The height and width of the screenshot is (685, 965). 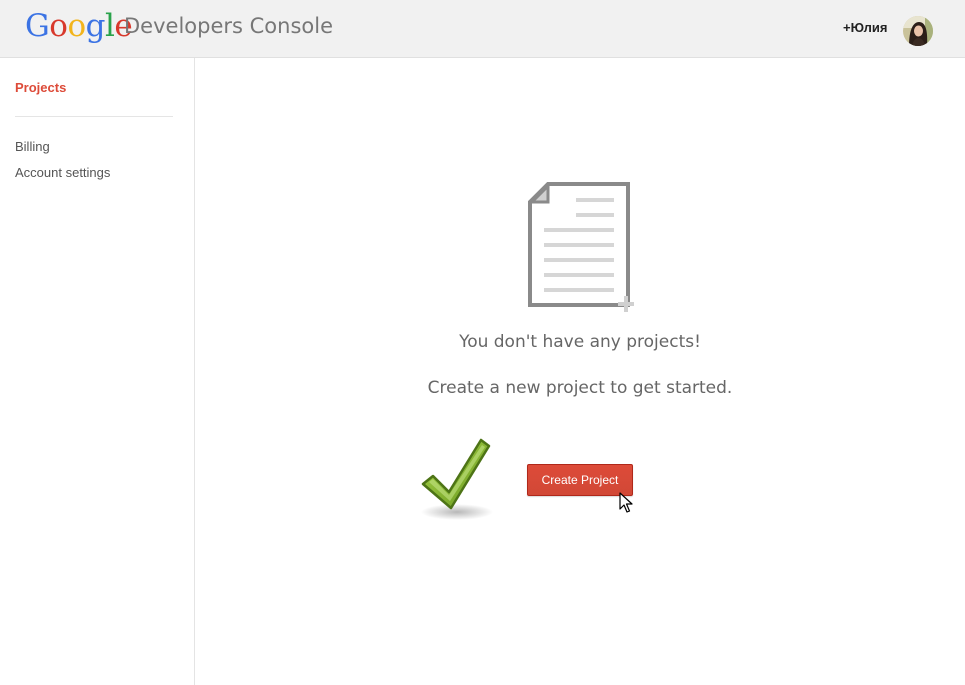 I want to click on empty-state-subtitle: Create a new project to get started., so click(x=580, y=388).